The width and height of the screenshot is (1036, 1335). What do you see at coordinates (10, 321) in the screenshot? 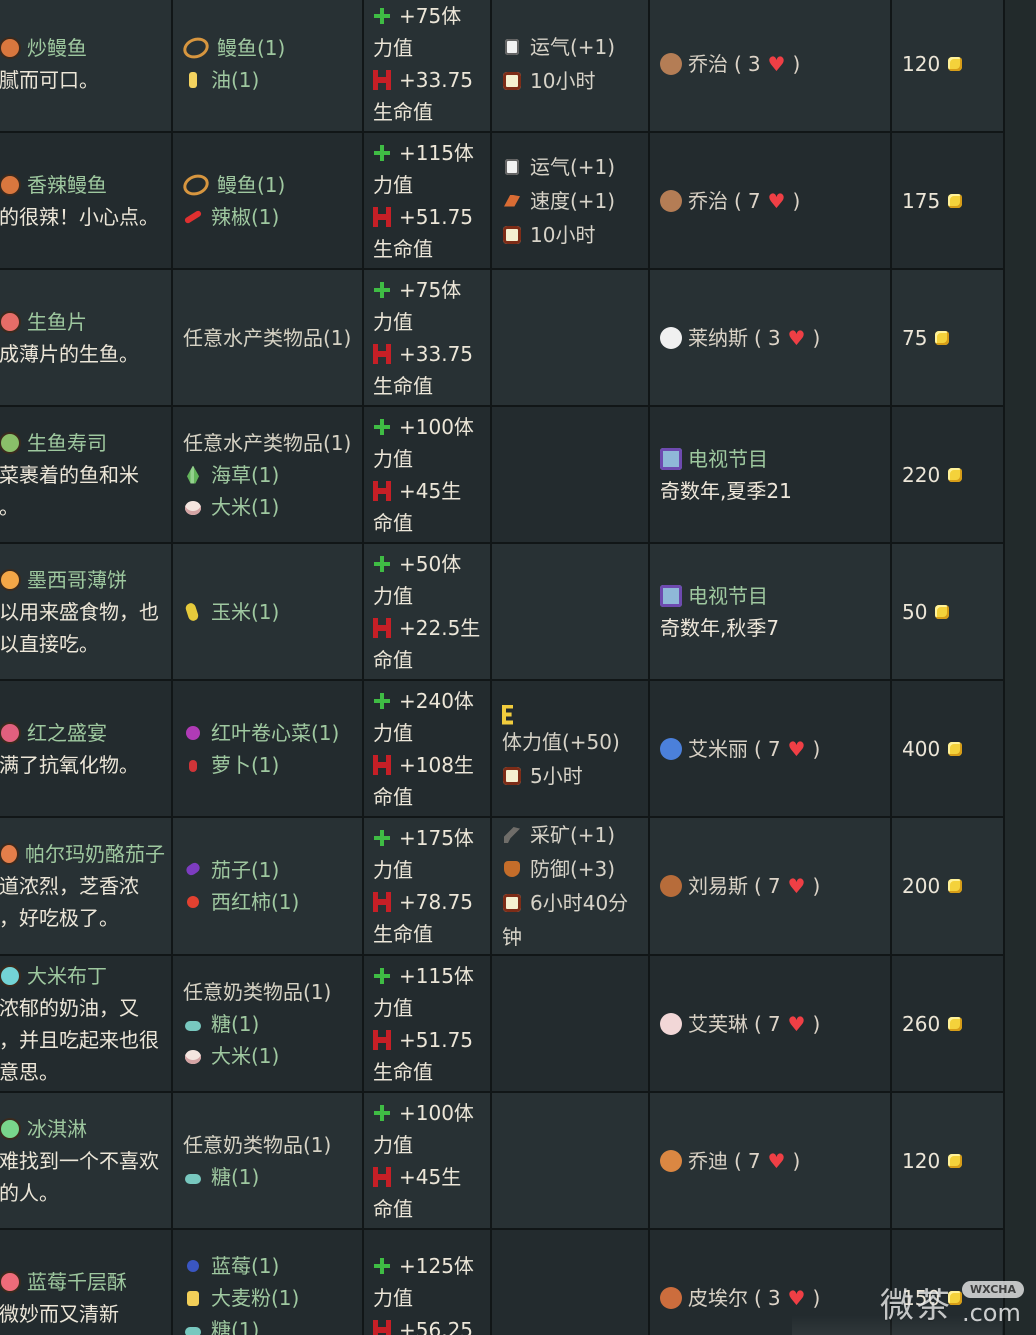
I see `dish-icon` at bounding box center [10, 321].